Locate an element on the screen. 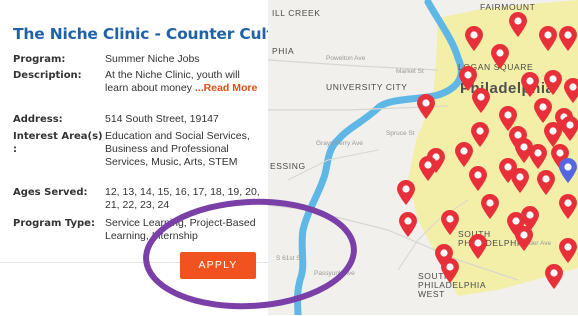 Image resolution: width=578 pixels, height=316 pixels. address-value: 514 South Street, 19147 is located at coordinates (162, 119).